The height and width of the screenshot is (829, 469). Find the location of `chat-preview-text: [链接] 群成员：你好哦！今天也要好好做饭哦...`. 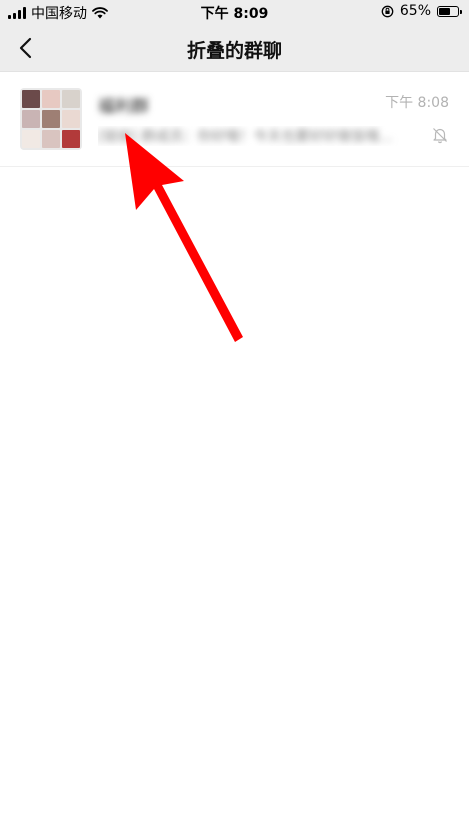

chat-preview-text: [链接] 群成员：你好哦！今天也要好好做饭哦... is located at coordinates (245, 137).